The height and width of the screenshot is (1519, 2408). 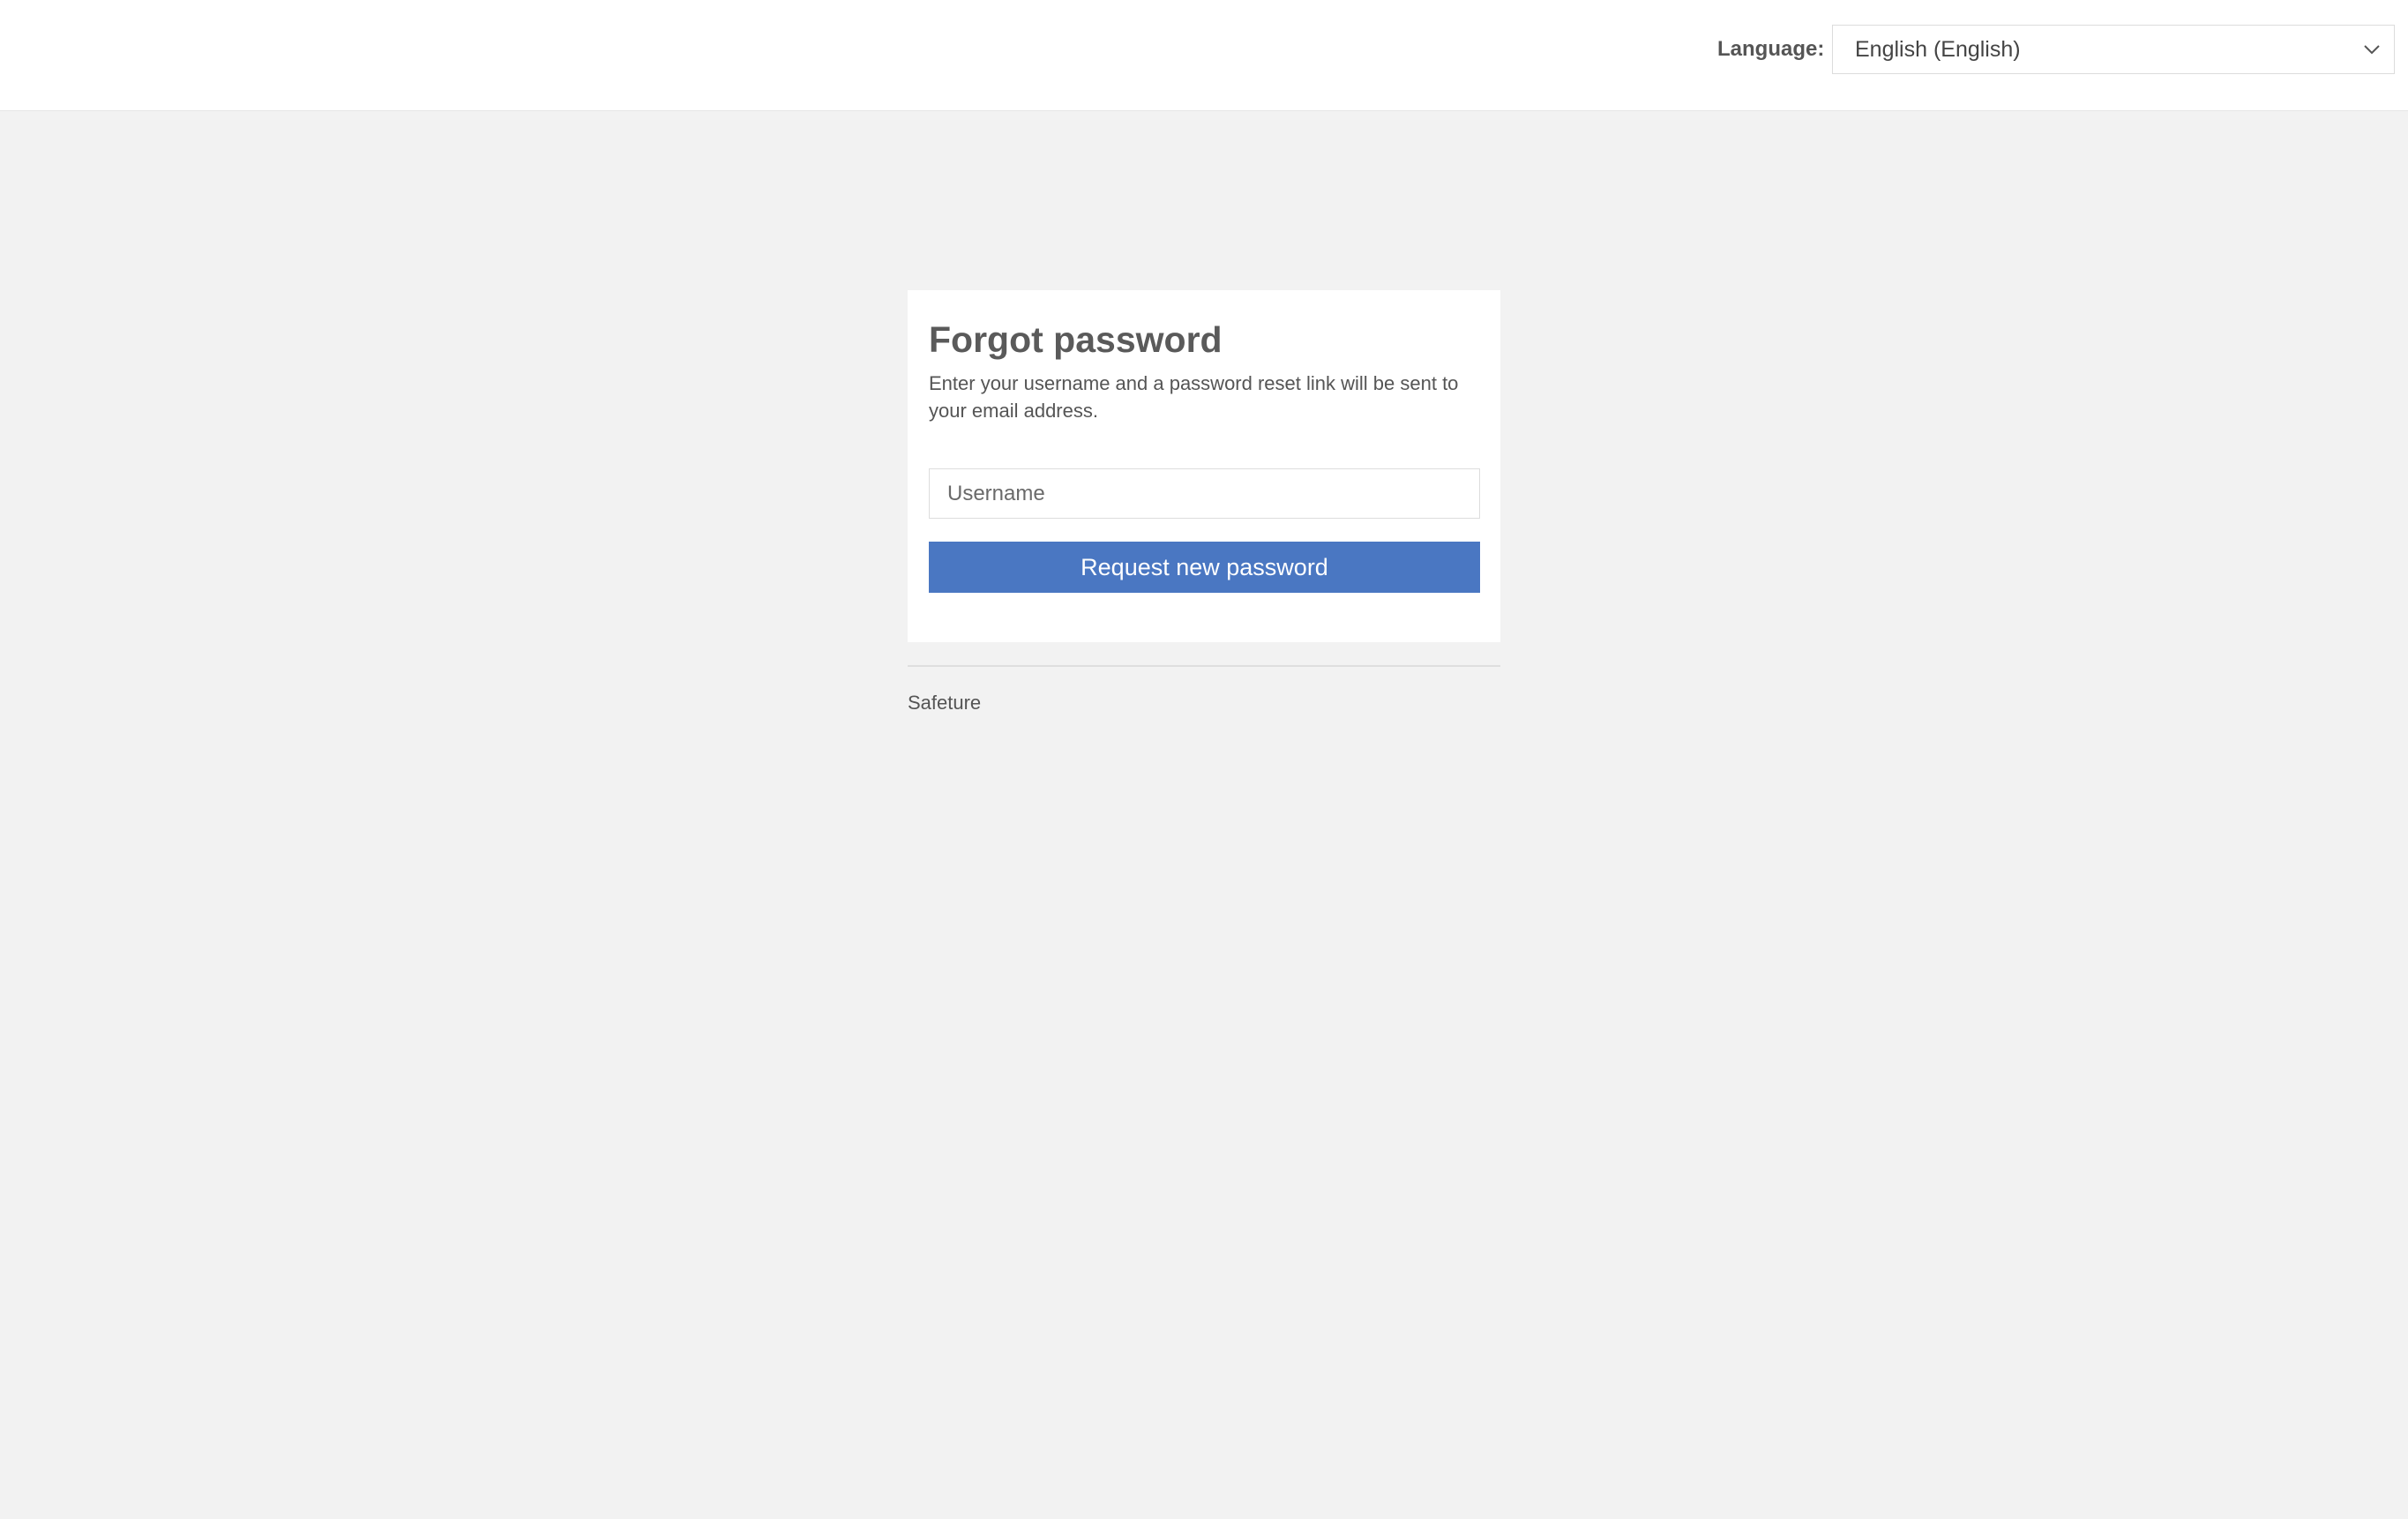 What do you see at coordinates (1076, 339) in the screenshot?
I see `page-title: Forgot password` at bounding box center [1076, 339].